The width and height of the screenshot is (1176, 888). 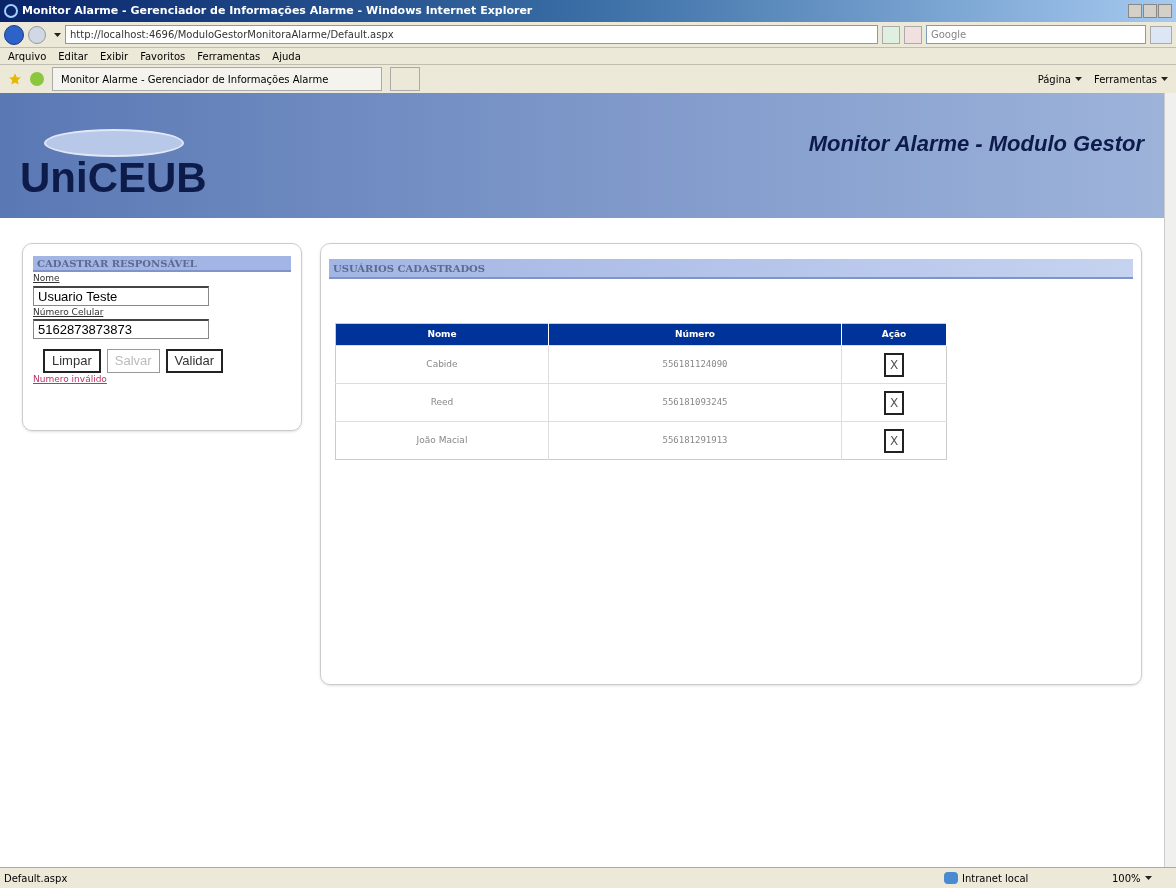 What do you see at coordinates (113, 163) in the screenshot?
I see `logo: UniCEUB` at bounding box center [113, 163].